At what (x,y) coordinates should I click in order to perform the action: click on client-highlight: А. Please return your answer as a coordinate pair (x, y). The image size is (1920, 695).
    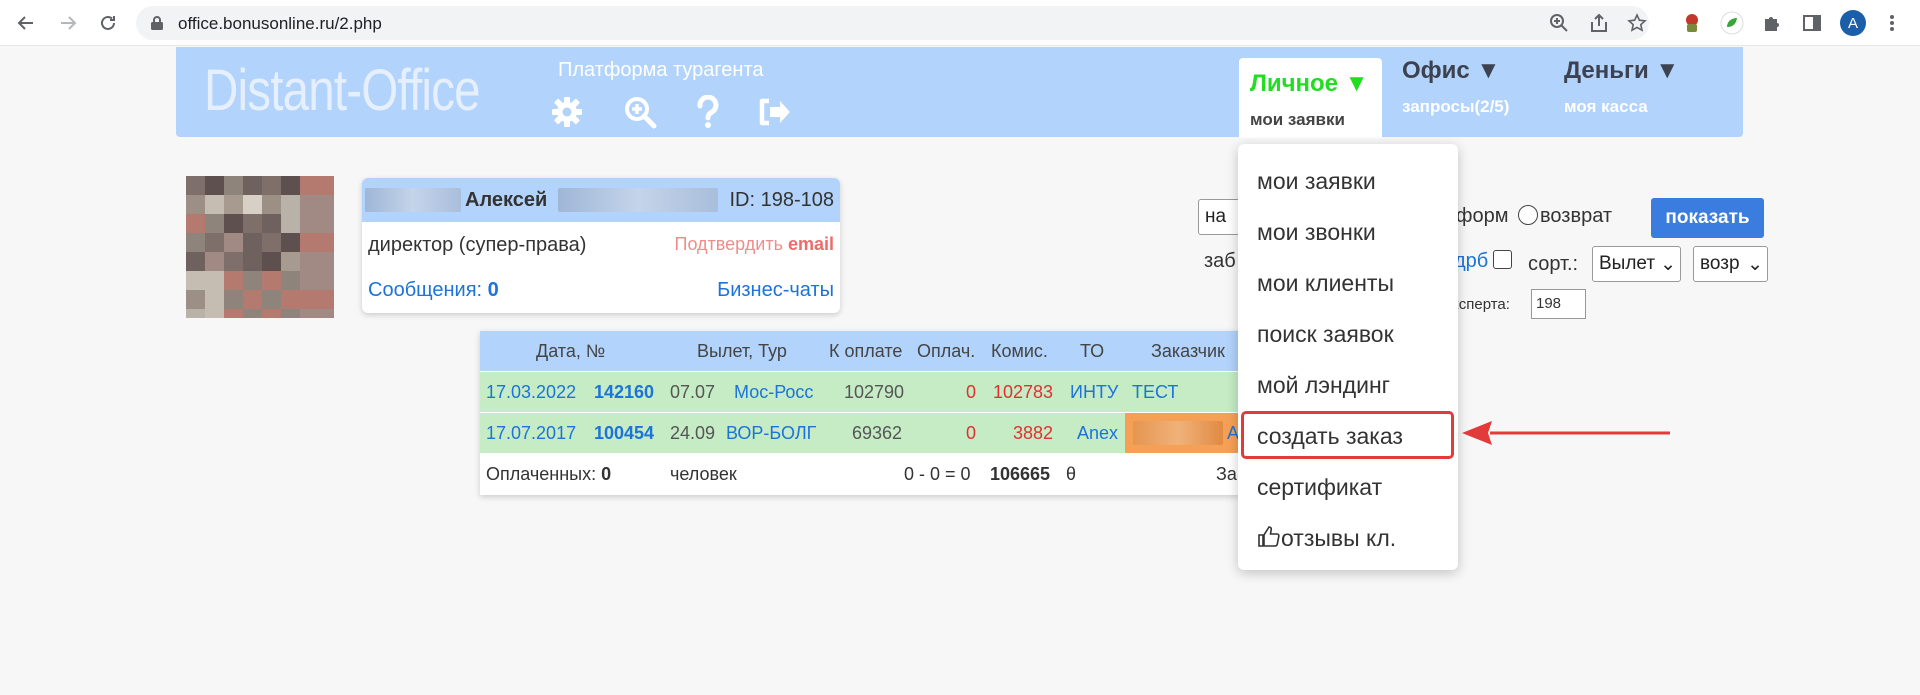
    Looking at the image, I should click on (1182, 433).